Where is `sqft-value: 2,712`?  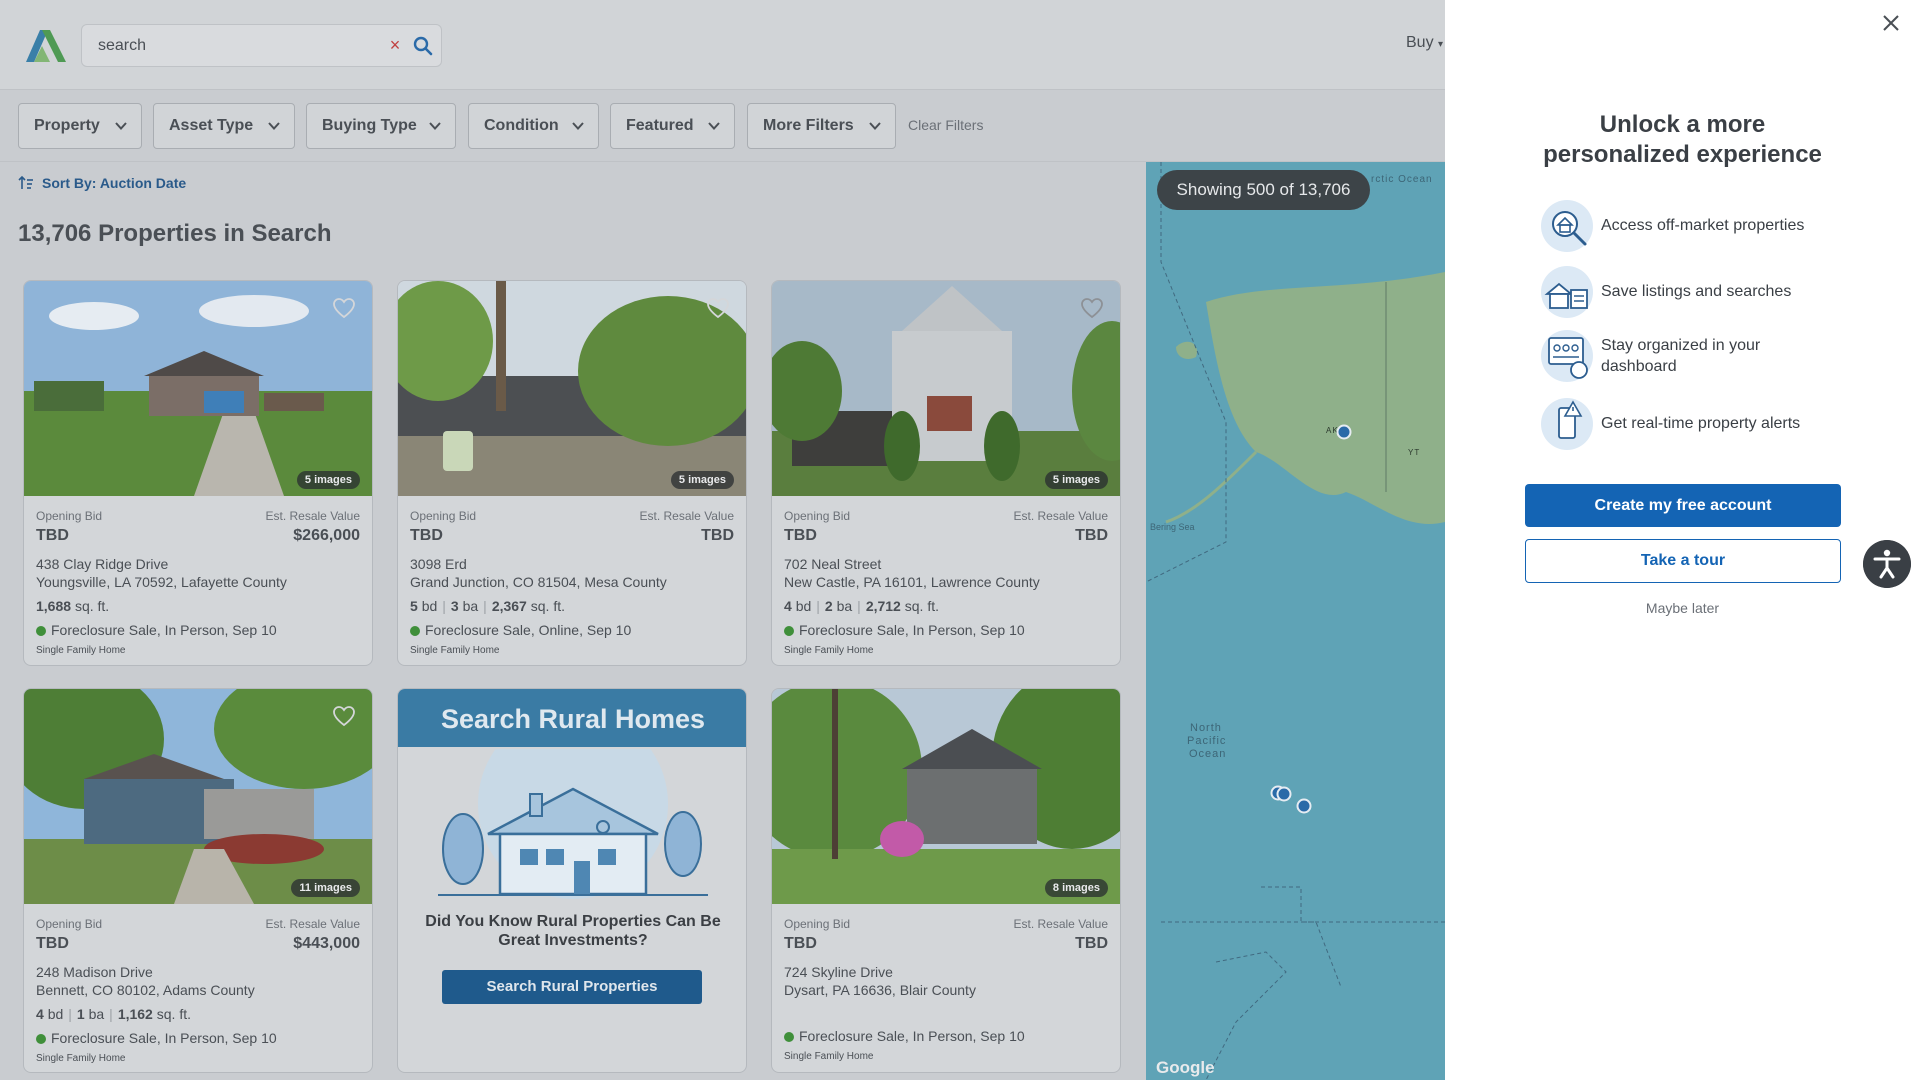 sqft-value: 2,712 is located at coordinates (883, 606).